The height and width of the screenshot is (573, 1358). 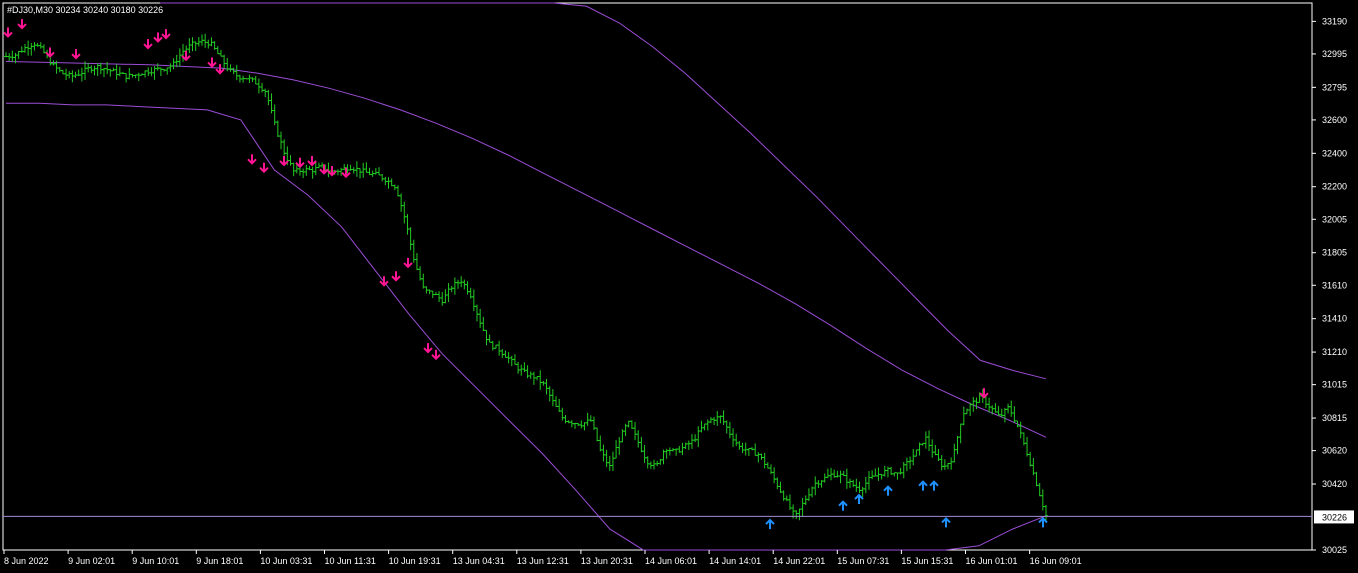 I want to click on price-tick-label: 33190, so click(x=1334, y=21).